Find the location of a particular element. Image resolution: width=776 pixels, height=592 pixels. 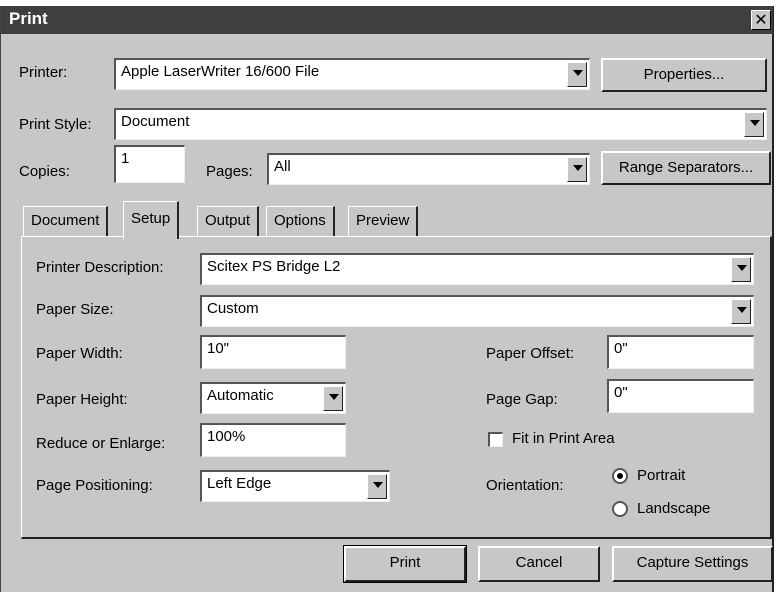

printer-select: Apple LaserWriter 16/600 File is located at coordinates (352, 74).